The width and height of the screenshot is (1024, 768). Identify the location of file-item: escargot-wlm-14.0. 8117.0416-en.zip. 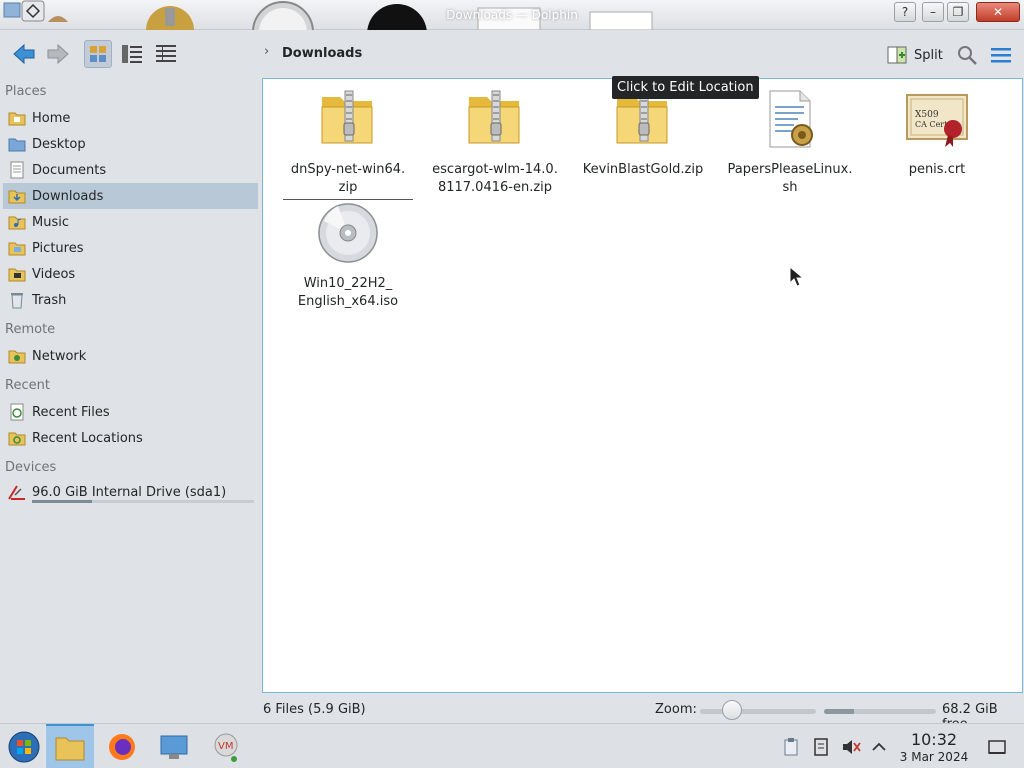
(495, 142).